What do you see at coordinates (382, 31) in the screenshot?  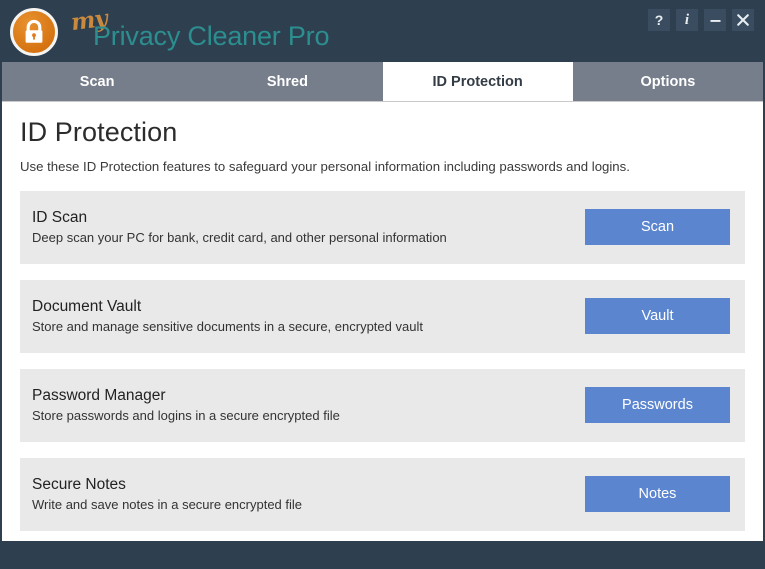 I see `title-bar: my Privacy Cleaner Pro ? i` at bounding box center [382, 31].